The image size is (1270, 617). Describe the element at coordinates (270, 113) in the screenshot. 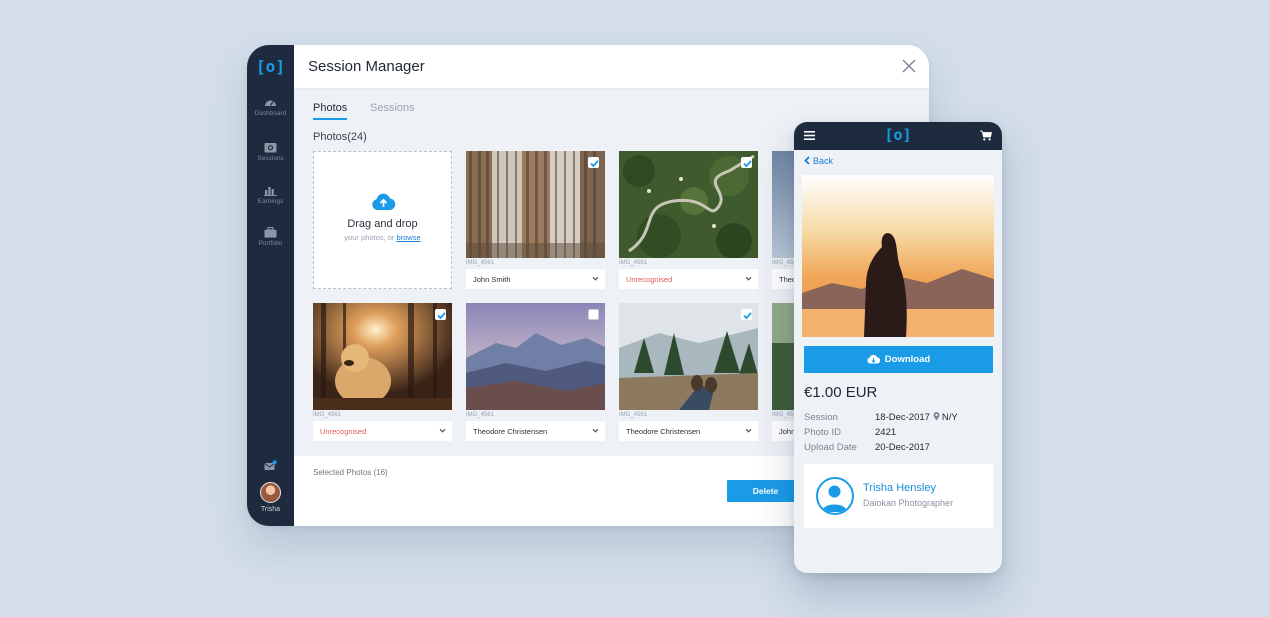

I see `sidebar-item-label: Dashboard` at that location.